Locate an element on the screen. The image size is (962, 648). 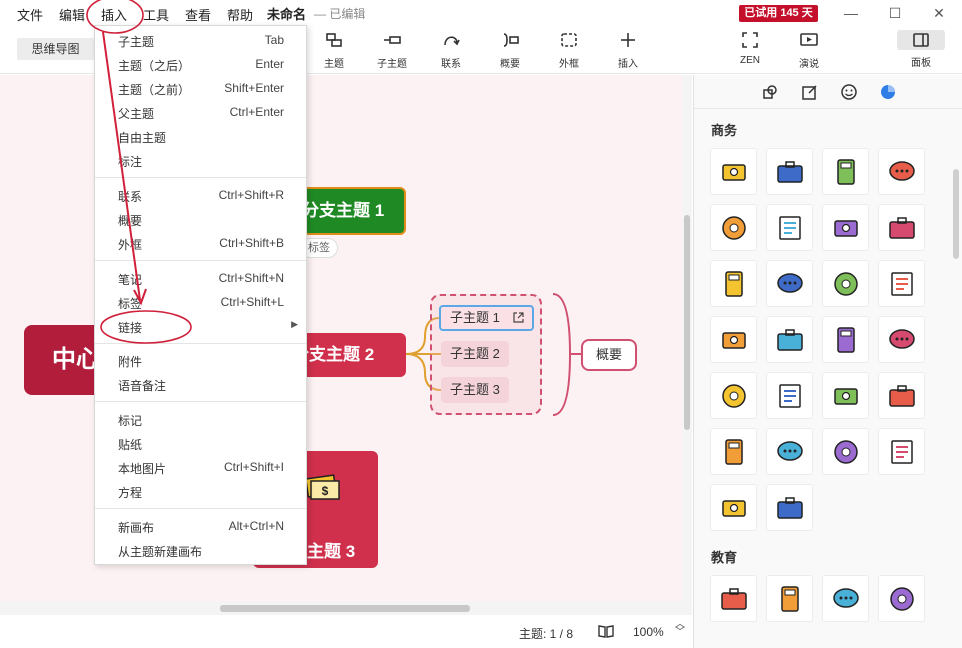
subtopic-3: 子主题 3 is located at coordinates (475, 390).